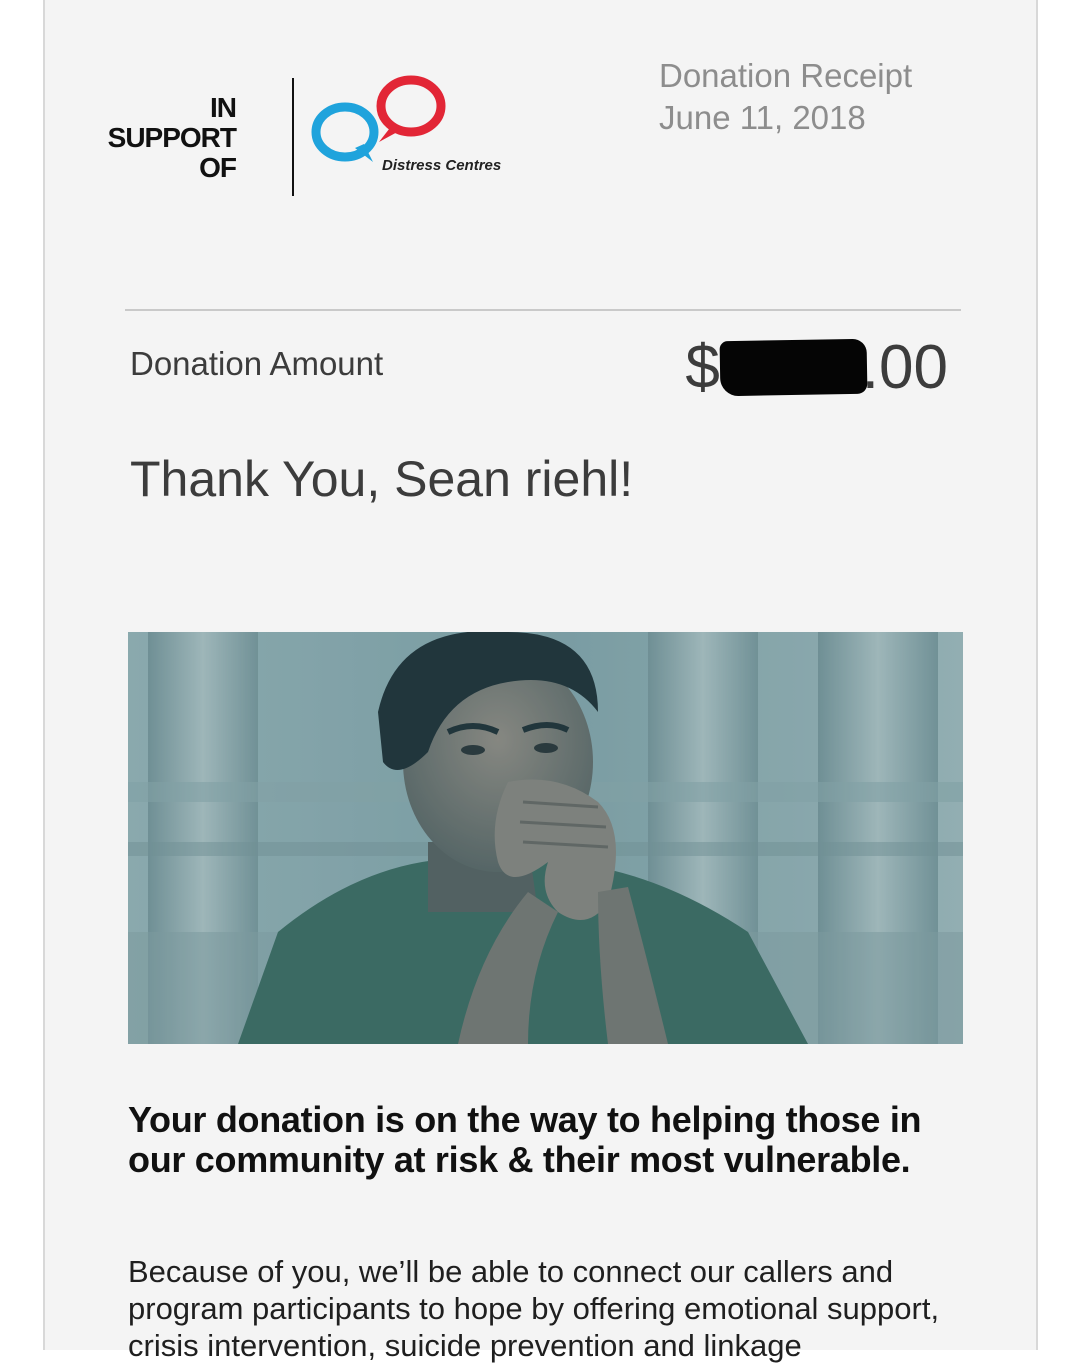  What do you see at coordinates (793, 367) in the screenshot?
I see `redaction-mark` at bounding box center [793, 367].